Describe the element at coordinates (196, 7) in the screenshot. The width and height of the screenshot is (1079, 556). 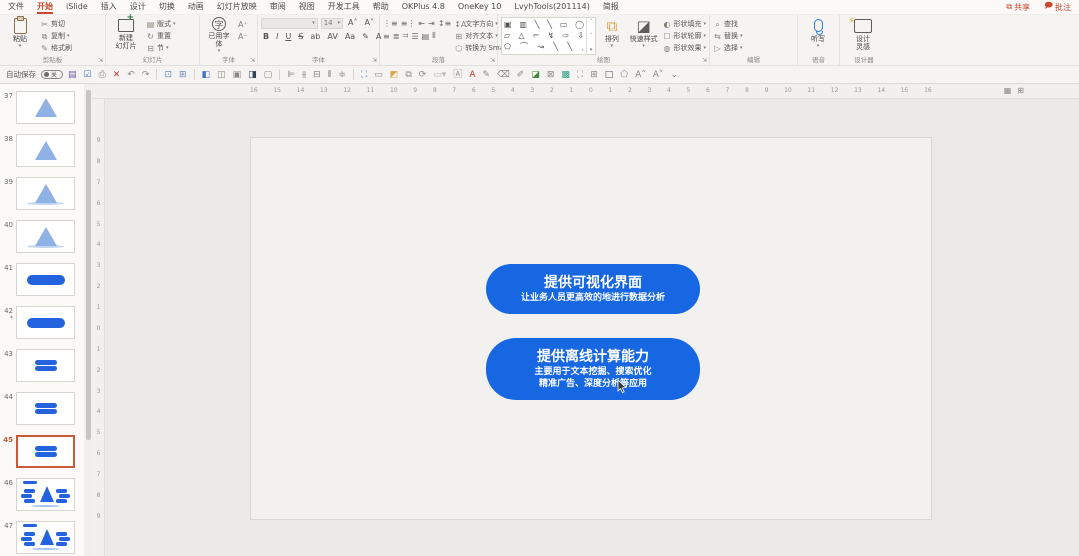
I see `menu-tab-动画: 动画` at that location.